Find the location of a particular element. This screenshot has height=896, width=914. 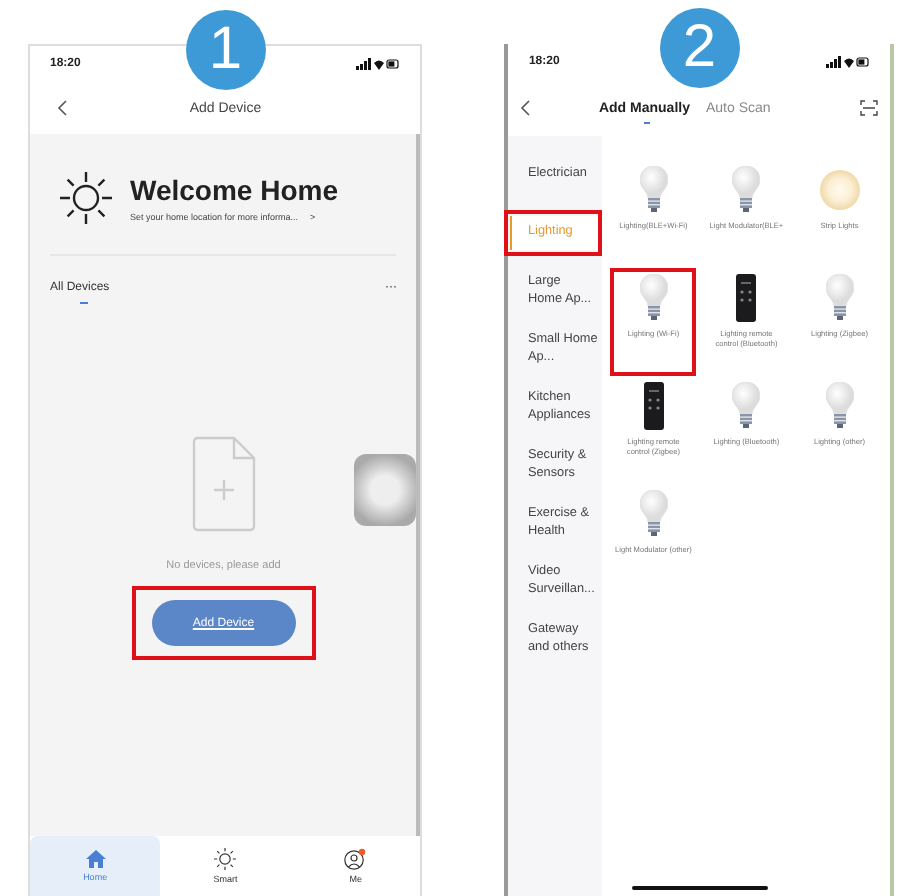

scan-icon is located at coordinates (869, 108).